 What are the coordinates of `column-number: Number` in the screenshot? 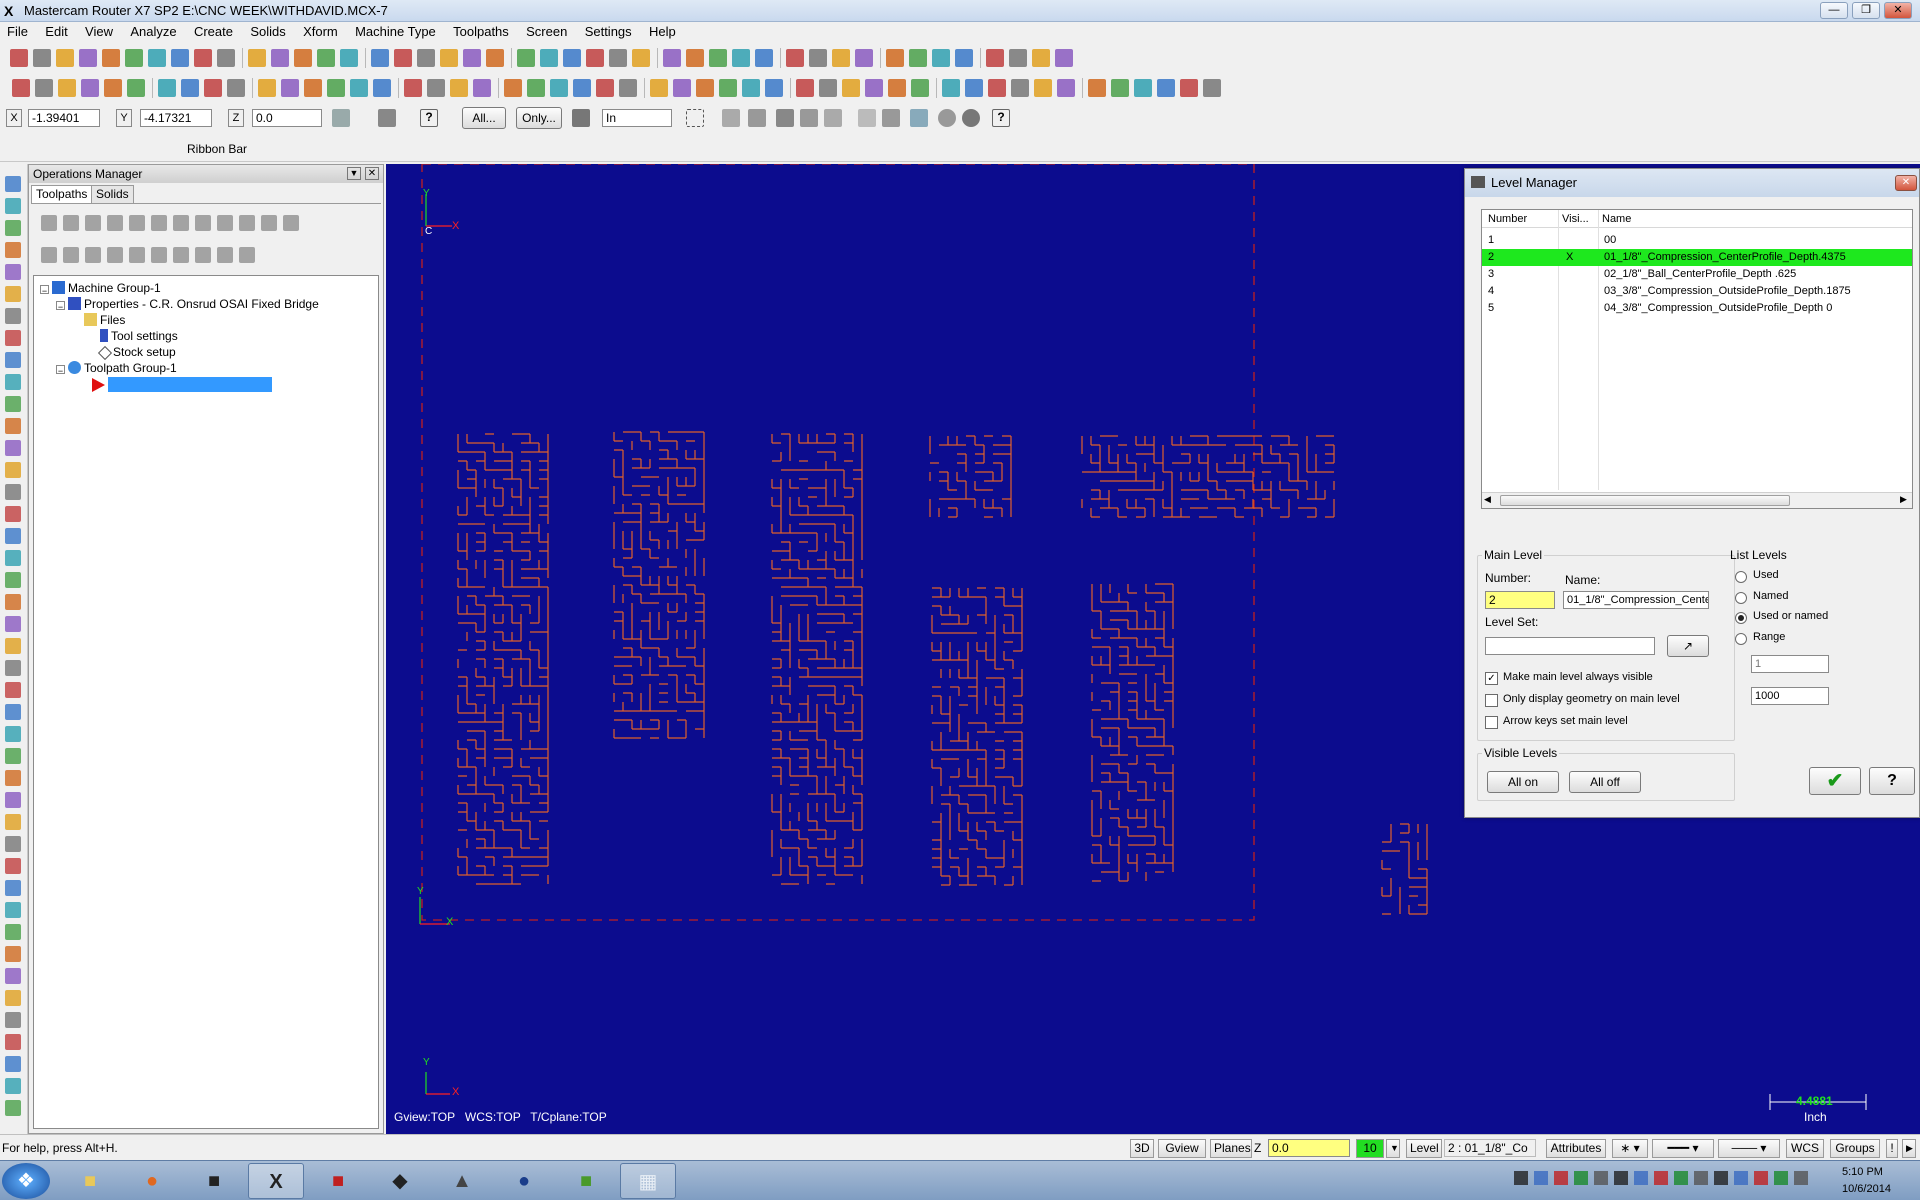 It's located at (1507, 219).